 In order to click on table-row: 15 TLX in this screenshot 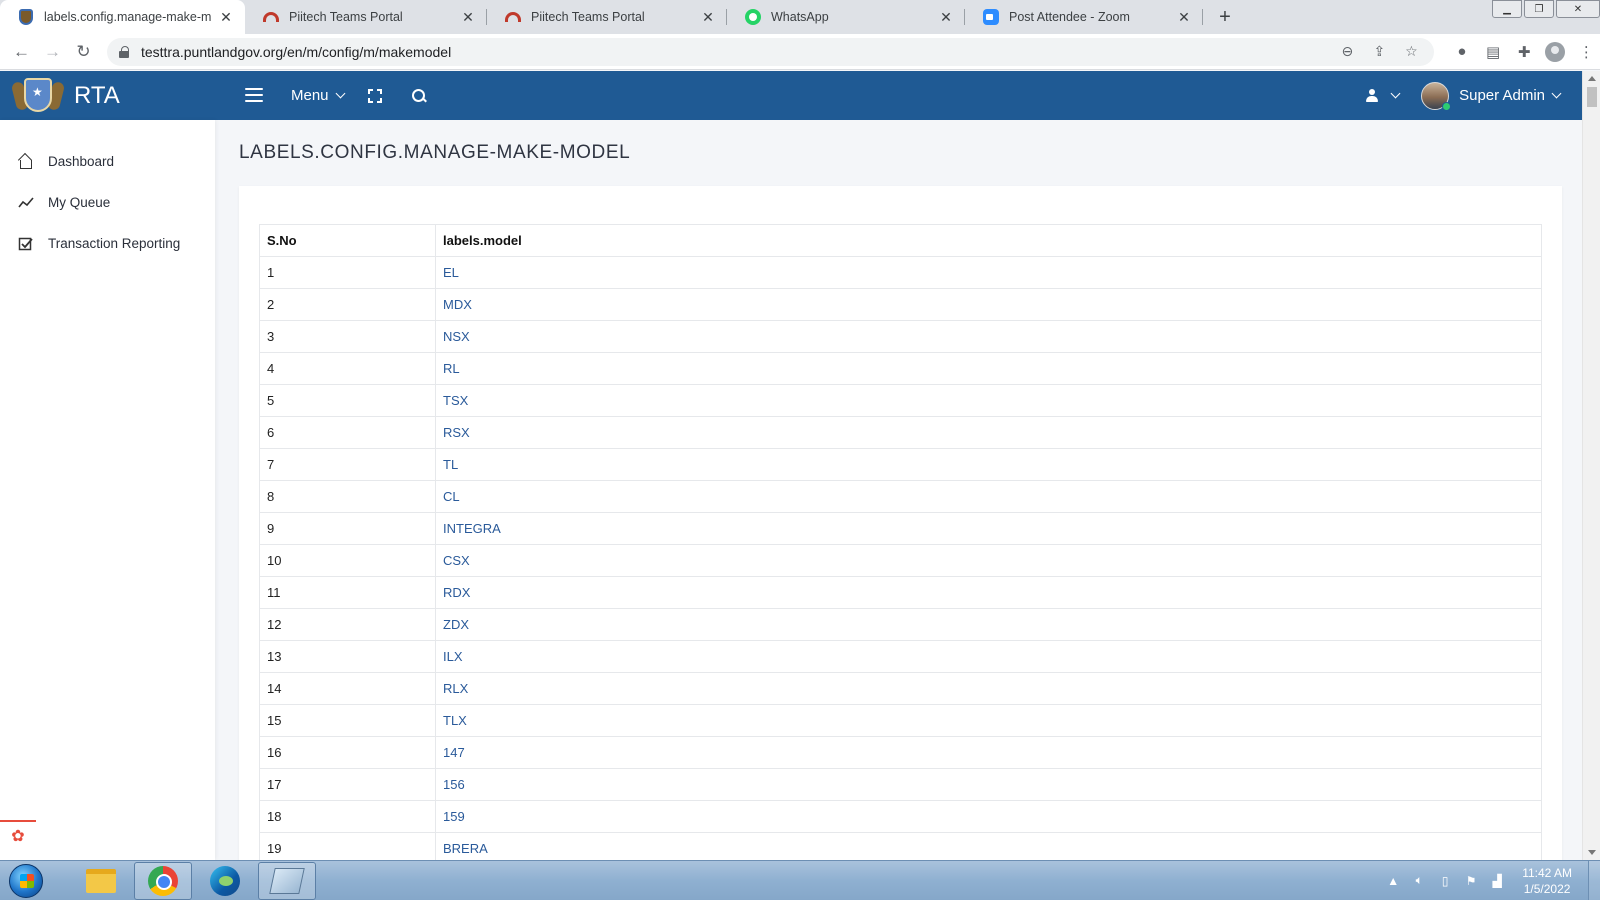, I will do `click(900, 720)`.